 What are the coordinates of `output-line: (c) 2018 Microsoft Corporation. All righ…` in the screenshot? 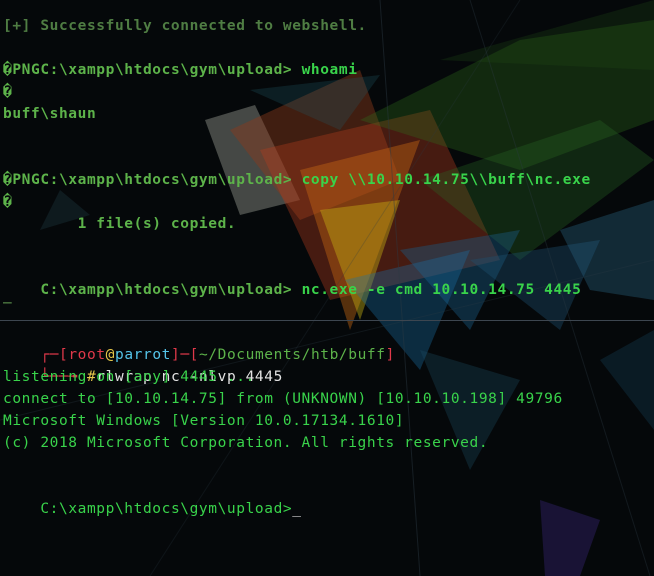 It's located at (246, 443).